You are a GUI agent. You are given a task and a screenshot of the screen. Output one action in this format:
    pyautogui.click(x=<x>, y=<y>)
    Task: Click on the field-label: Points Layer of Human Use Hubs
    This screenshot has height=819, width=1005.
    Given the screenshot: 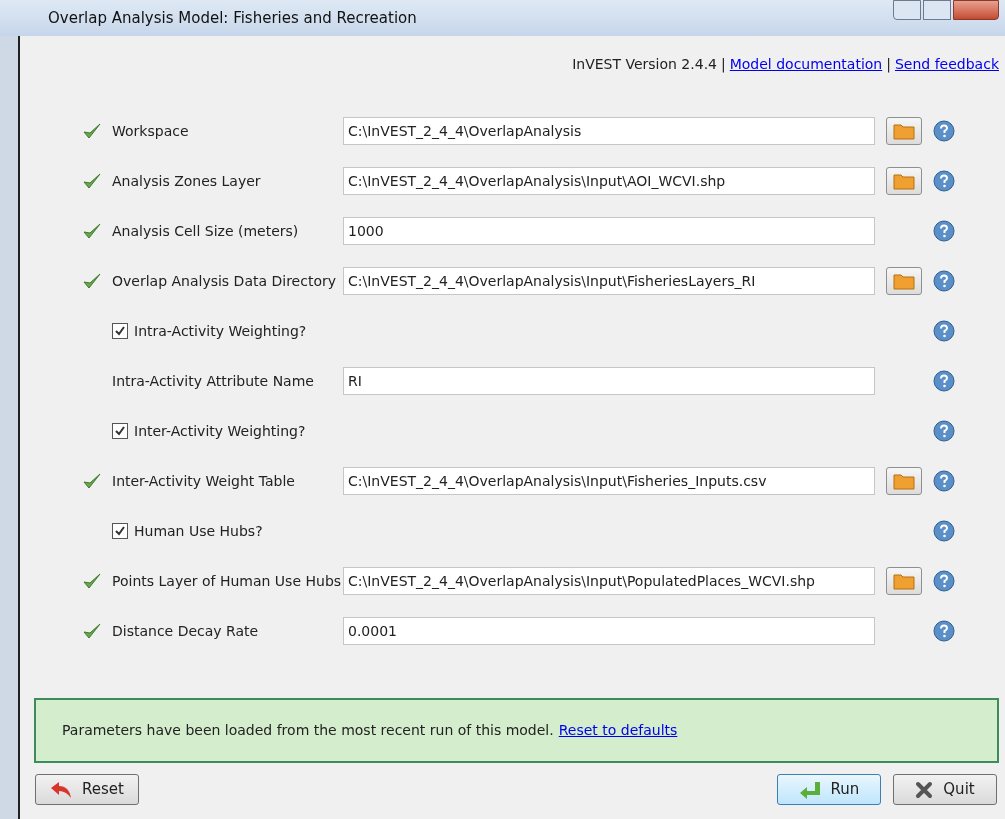 What is the action you would take?
    pyautogui.click(x=227, y=581)
    